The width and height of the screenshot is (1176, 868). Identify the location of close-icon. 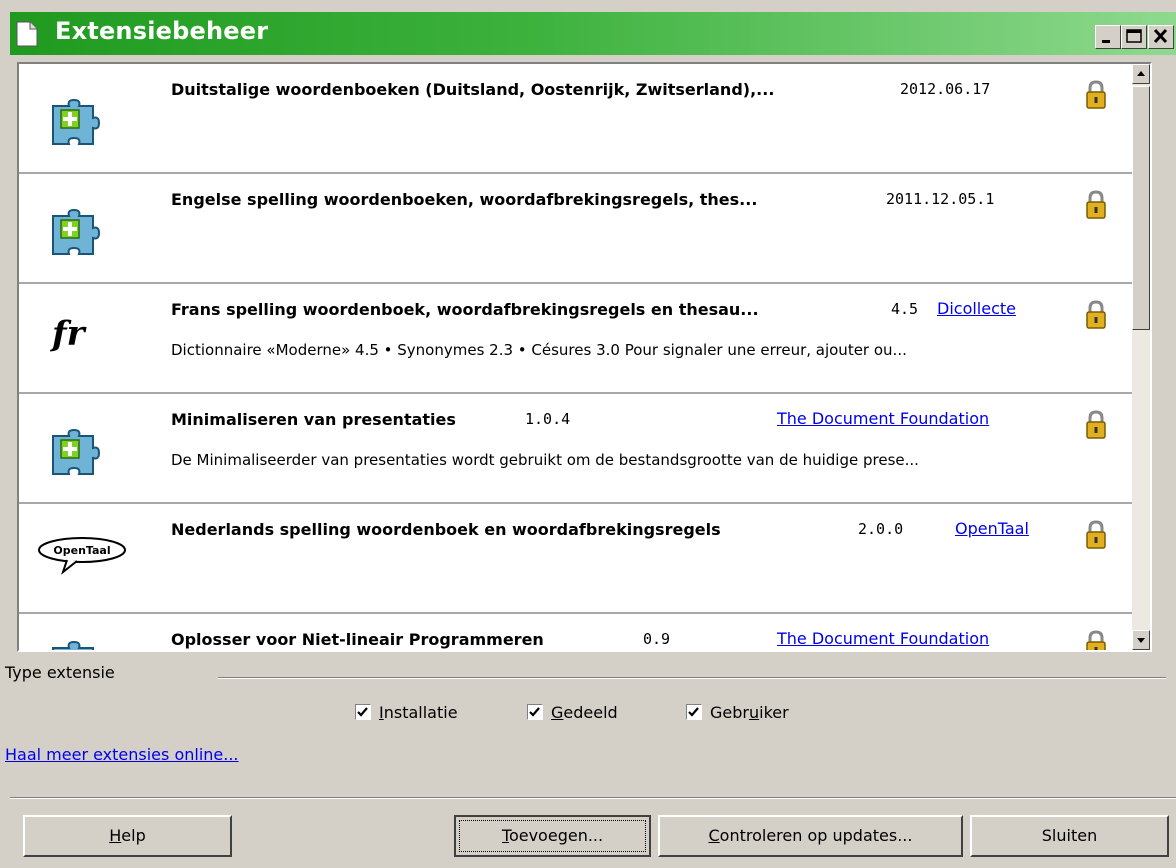
(1160, 36).